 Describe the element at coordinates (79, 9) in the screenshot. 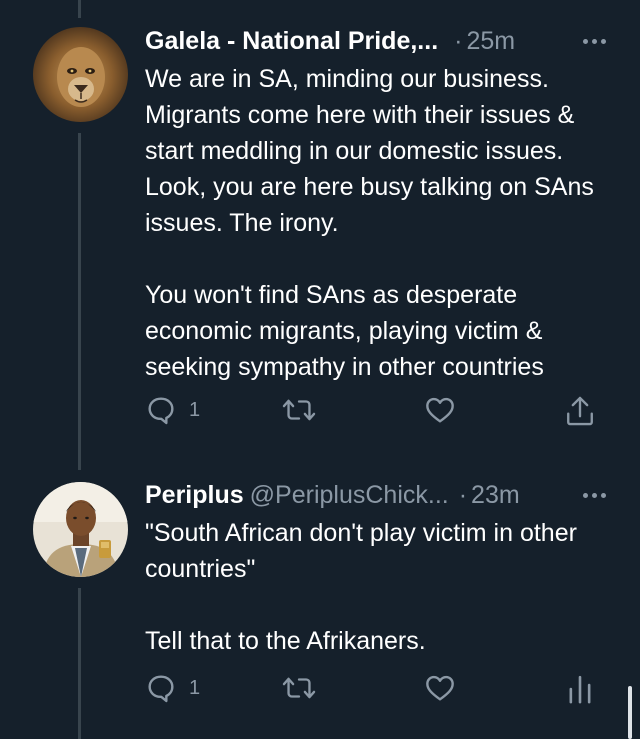

I see `thread-line-top` at that location.